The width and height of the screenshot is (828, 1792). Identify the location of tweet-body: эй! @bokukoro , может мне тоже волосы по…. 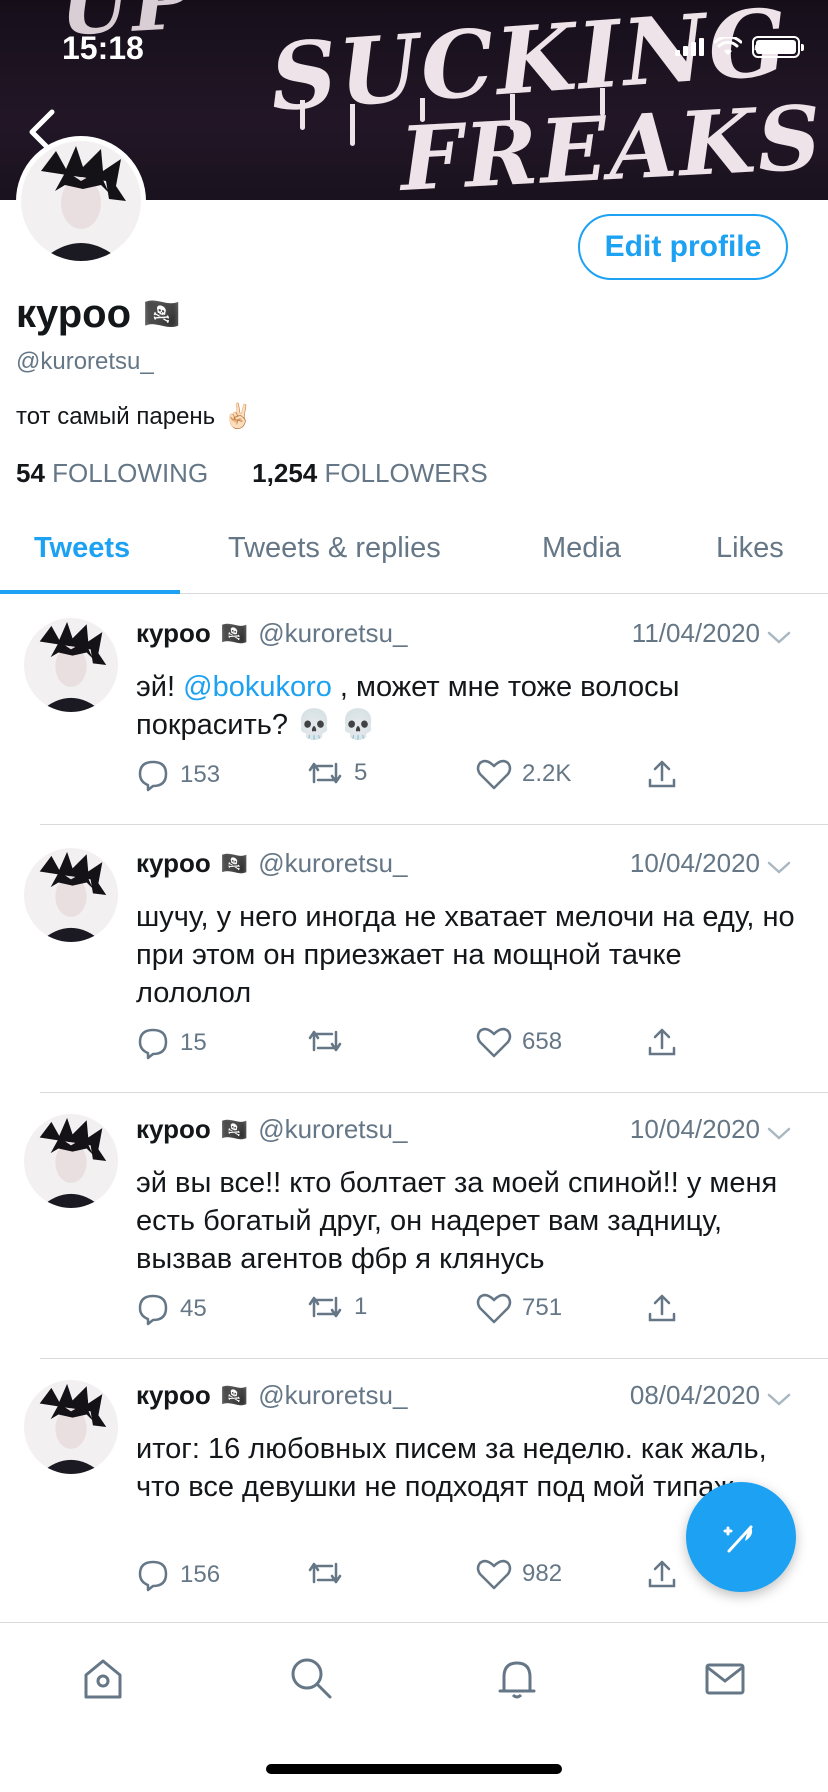
(466, 706).